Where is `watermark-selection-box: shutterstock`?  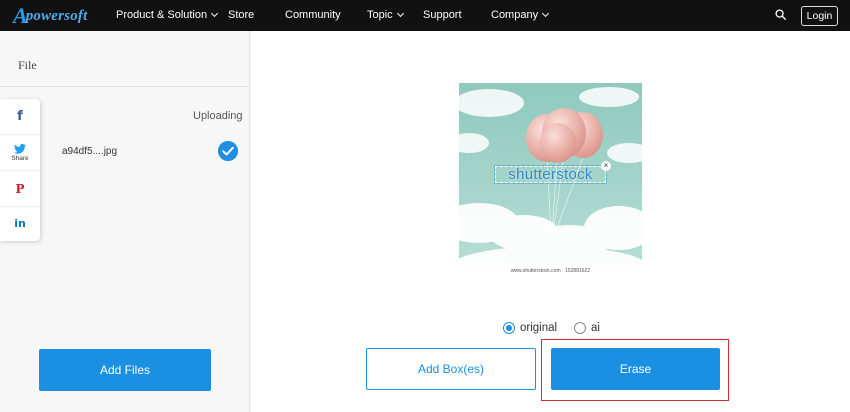 watermark-selection-box: shutterstock is located at coordinates (550, 174).